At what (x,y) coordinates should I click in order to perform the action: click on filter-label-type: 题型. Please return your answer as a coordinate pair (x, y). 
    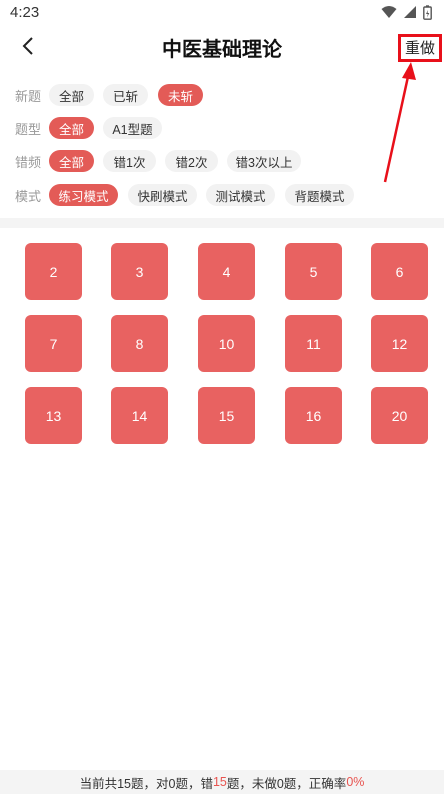
    Looking at the image, I should click on (28, 129).